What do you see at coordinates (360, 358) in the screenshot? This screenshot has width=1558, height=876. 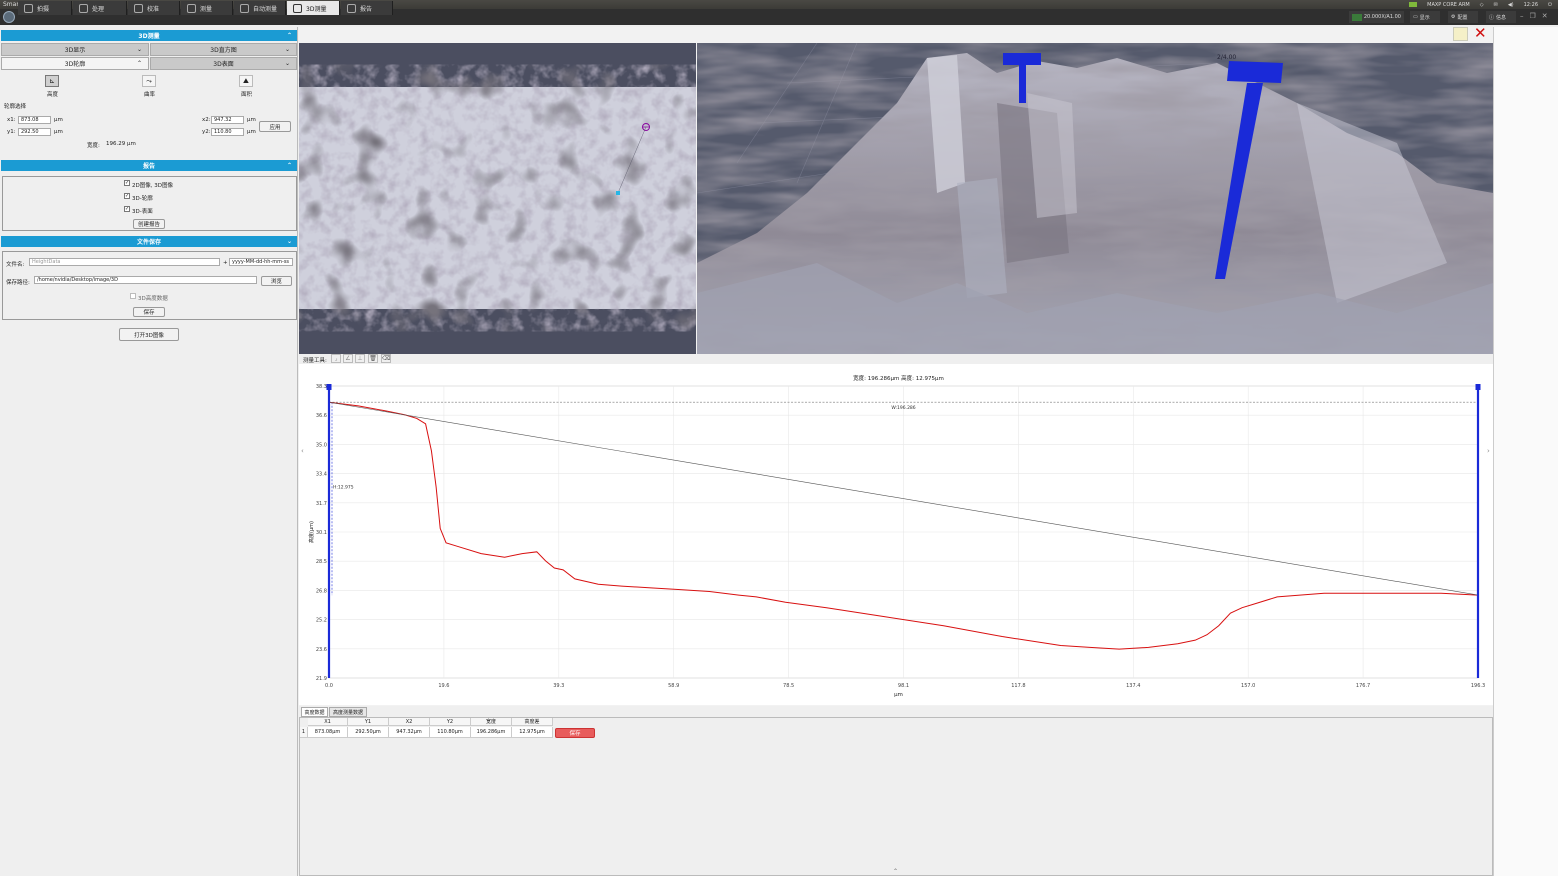 I see `vertical-tool-icon: ⊥` at bounding box center [360, 358].